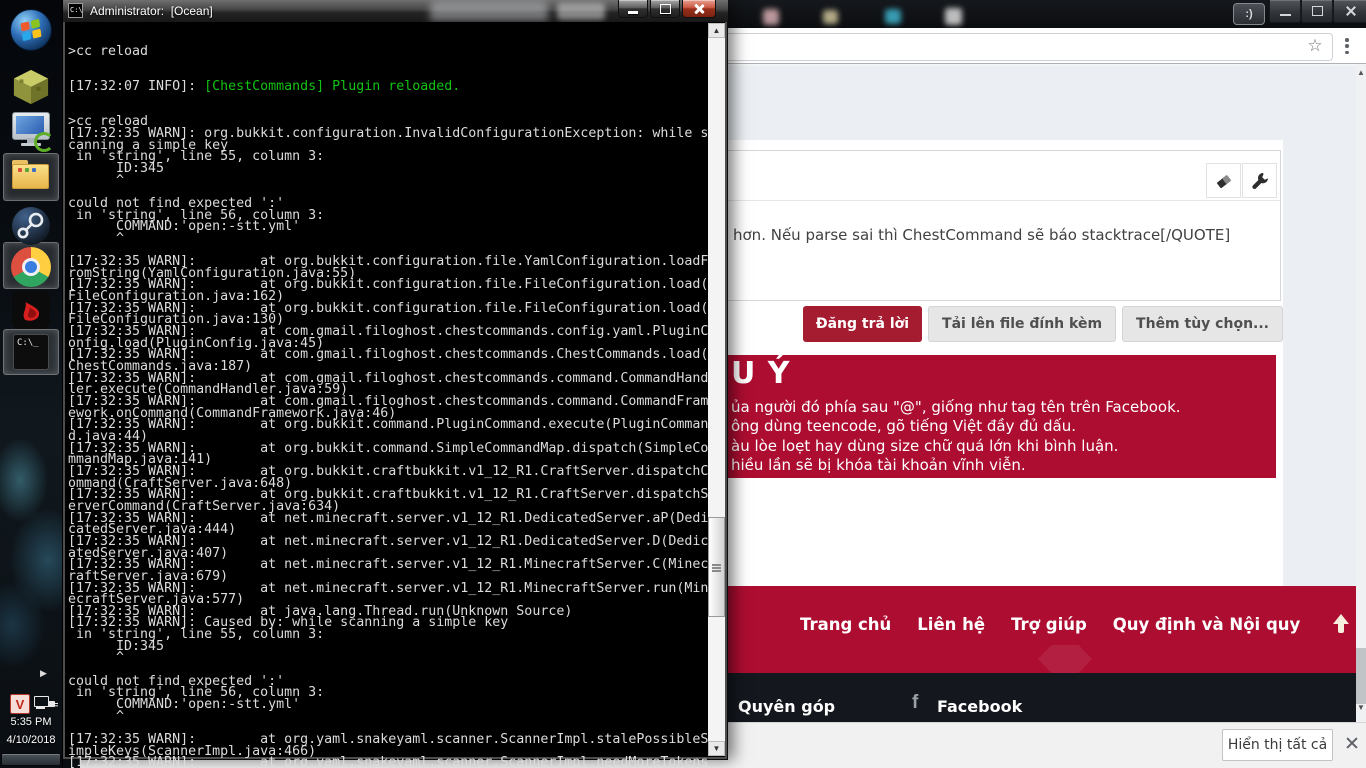  I want to click on network-tray-icon, so click(46, 704).